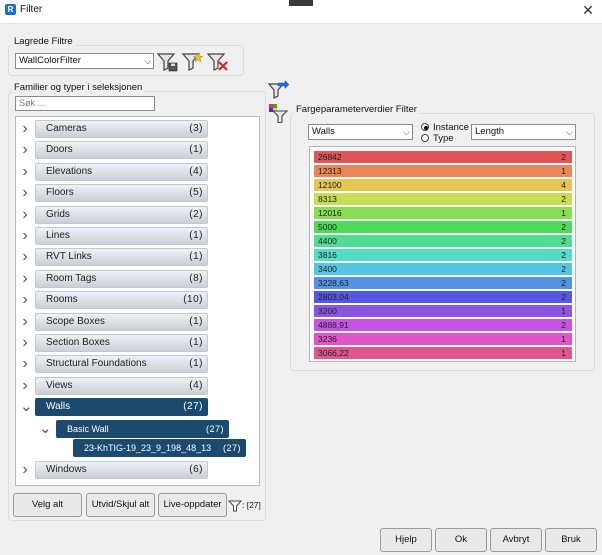 This screenshot has width=602, height=555. I want to click on family-item-button: Grids (2), so click(121, 214).